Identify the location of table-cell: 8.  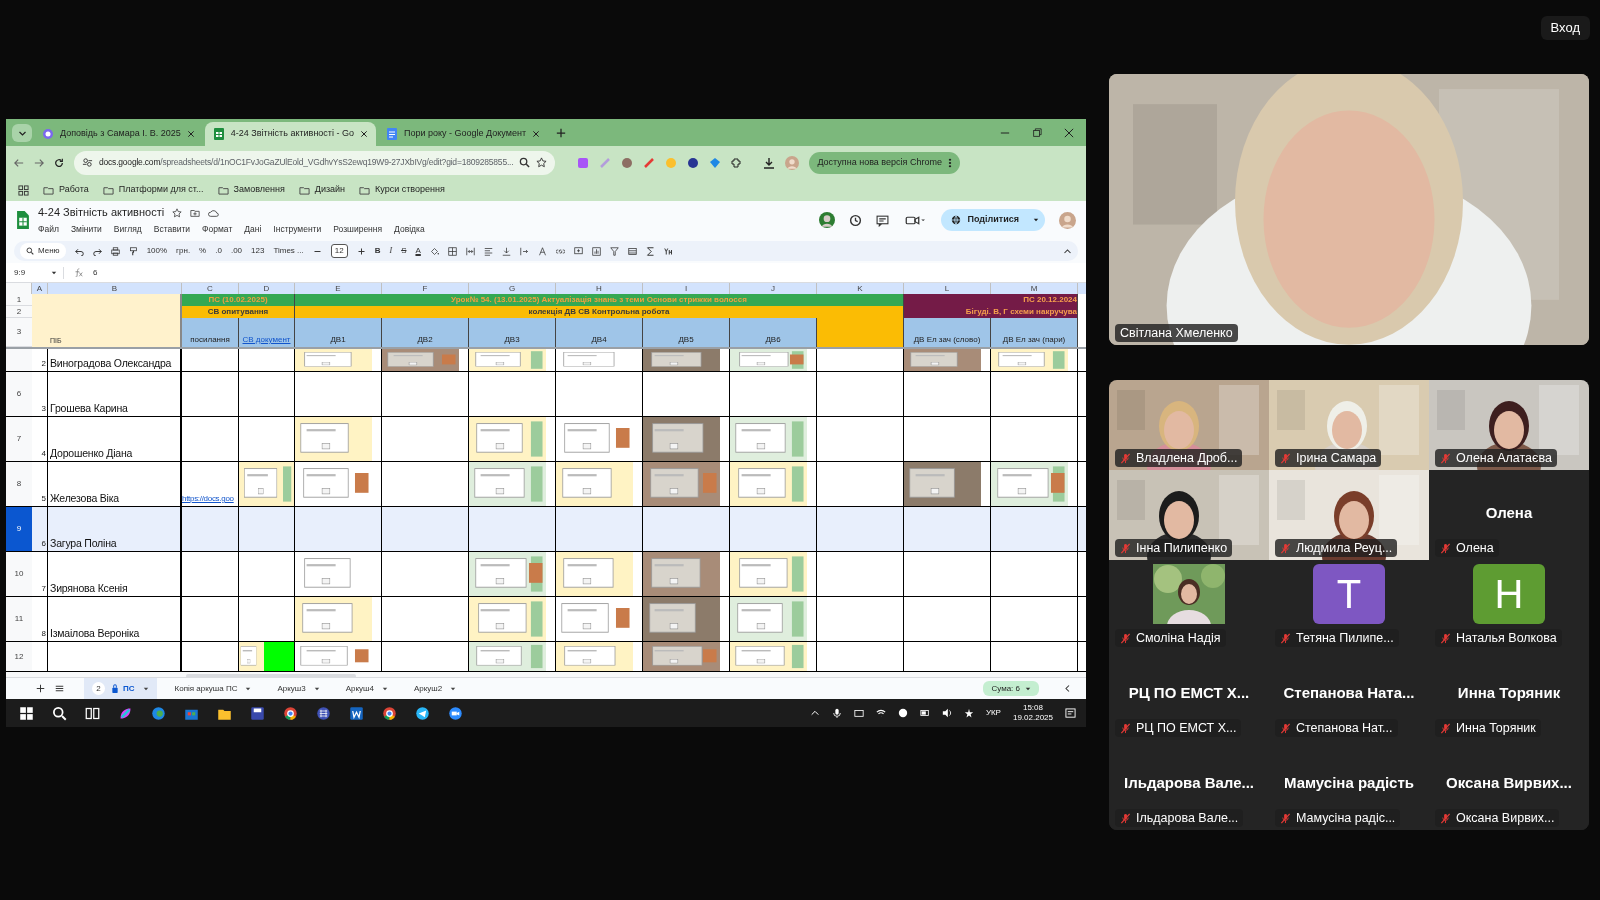
(40, 619).